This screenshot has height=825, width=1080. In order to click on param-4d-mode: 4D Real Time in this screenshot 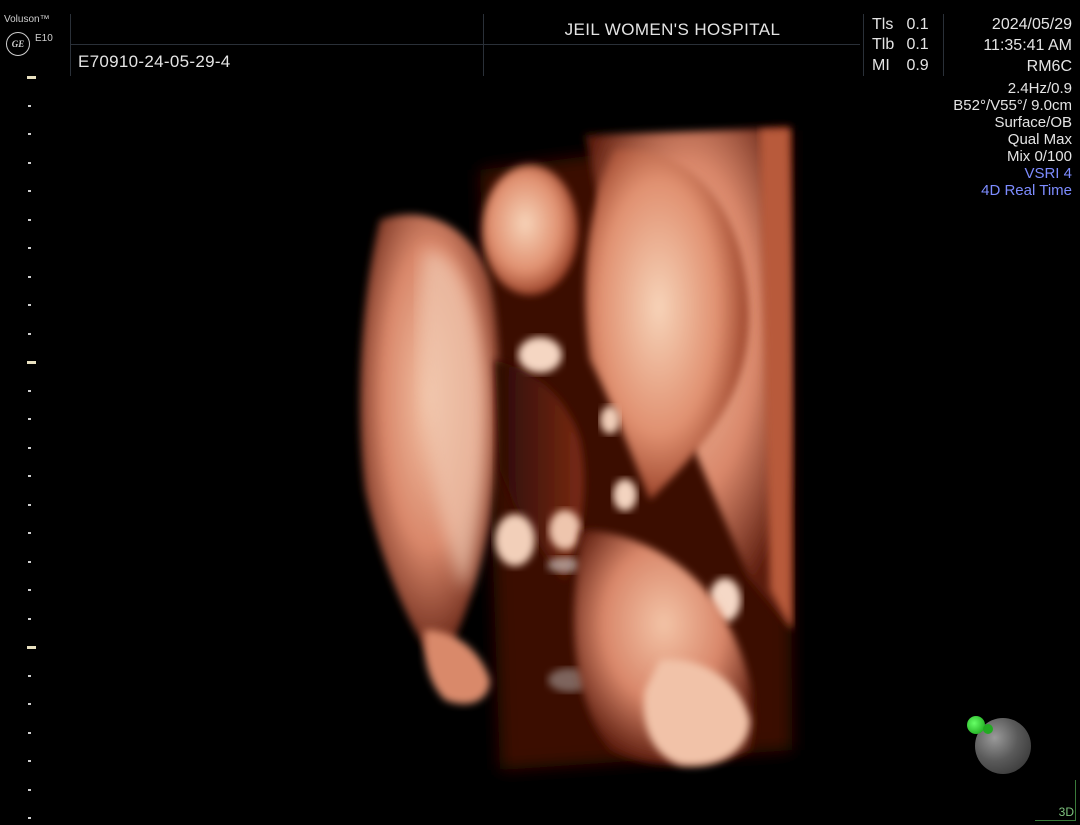, I will do `click(1026, 190)`.